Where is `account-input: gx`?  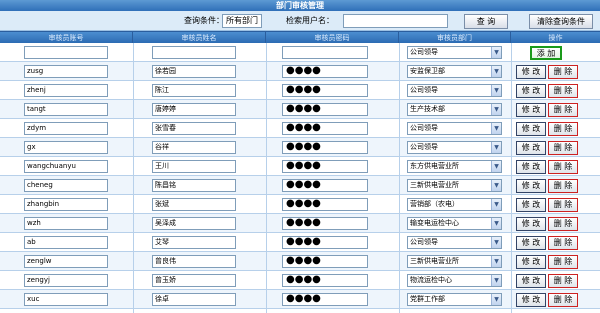
account-input: gx is located at coordinates (66, 147).